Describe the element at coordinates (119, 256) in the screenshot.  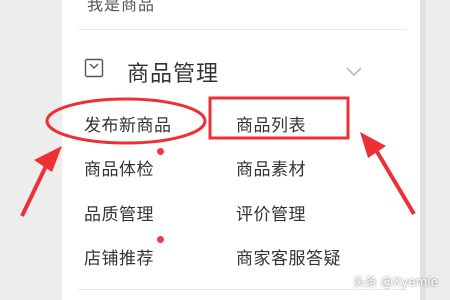
I see `menu-item-recommend: 店铺推荐` at that location.